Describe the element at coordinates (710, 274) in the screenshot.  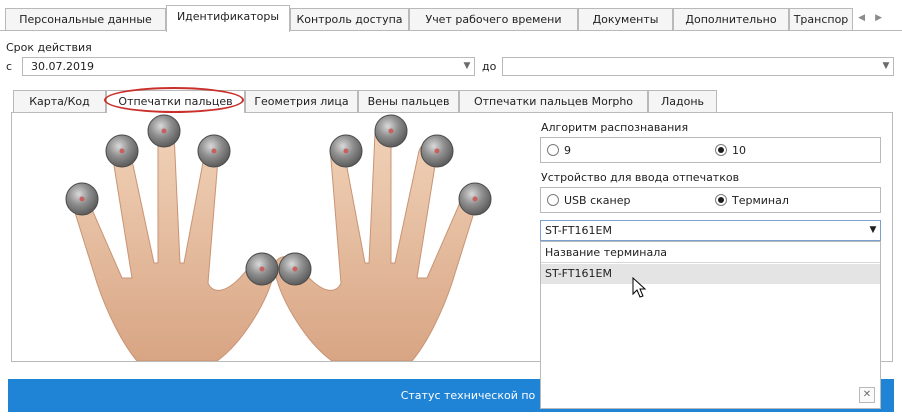
I see `dropdown-item: ST-FT161EM` at that location.